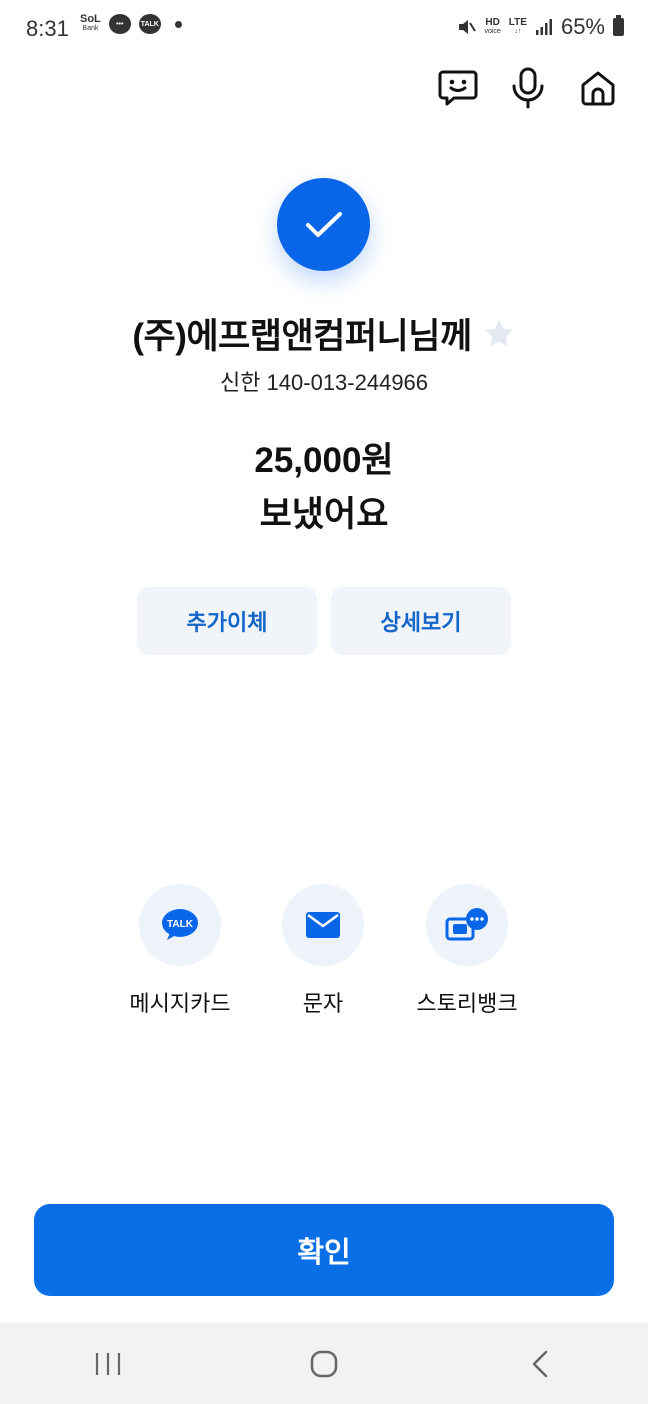  I want to click on notification-icons: SoL Bank ••• TALK, so click(131, 24).